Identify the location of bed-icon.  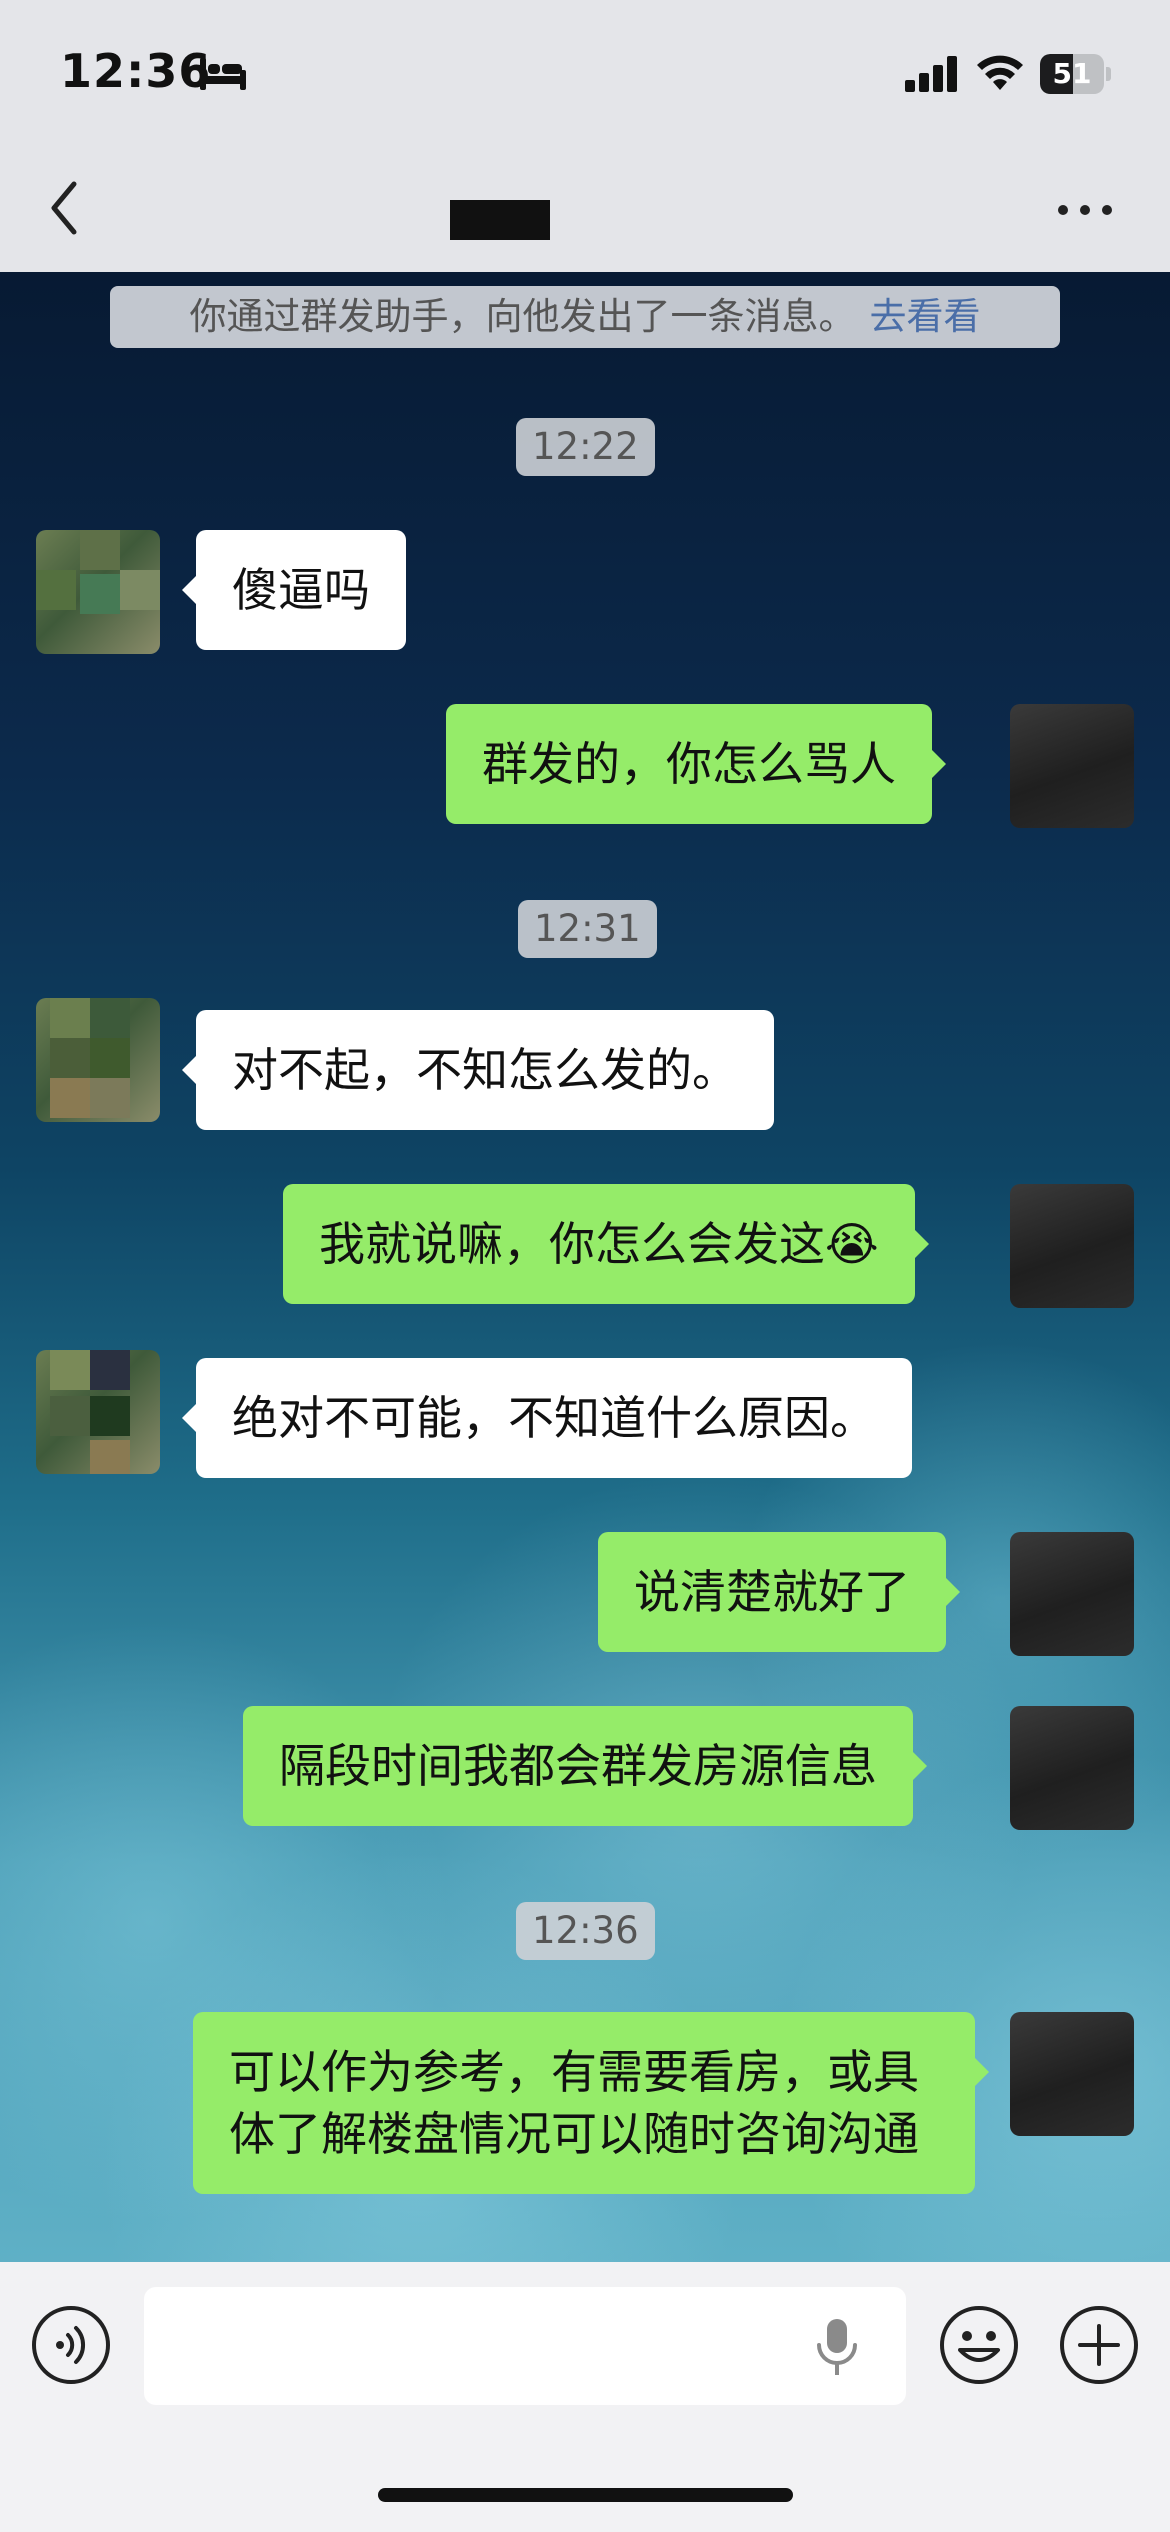
(223, 74).